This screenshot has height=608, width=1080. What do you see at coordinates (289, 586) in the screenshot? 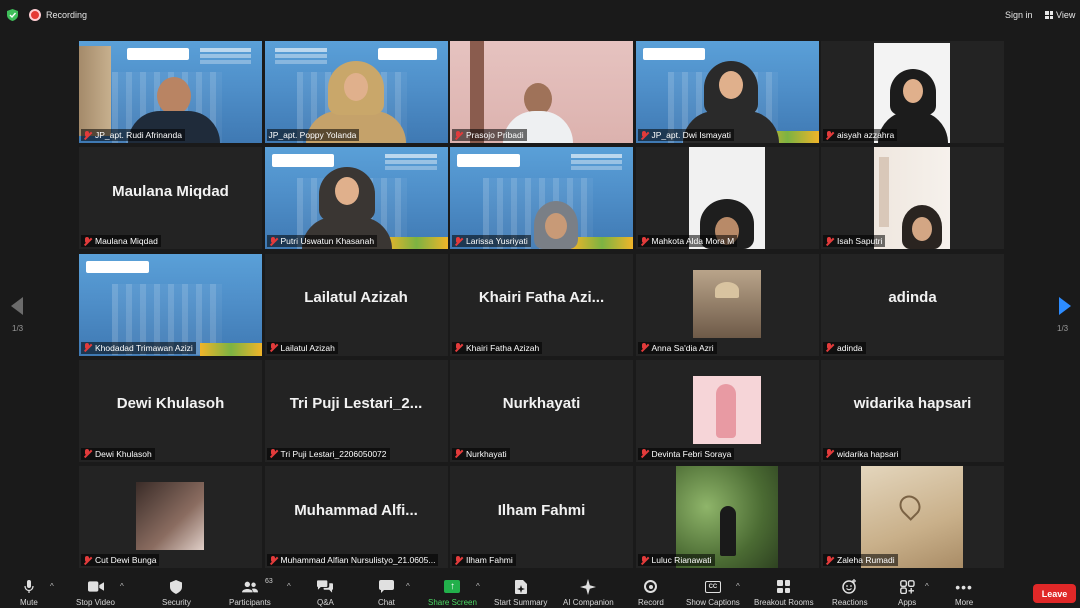
I see `participants-options-chevron-icon: ^` at bounding box center [289, 586].